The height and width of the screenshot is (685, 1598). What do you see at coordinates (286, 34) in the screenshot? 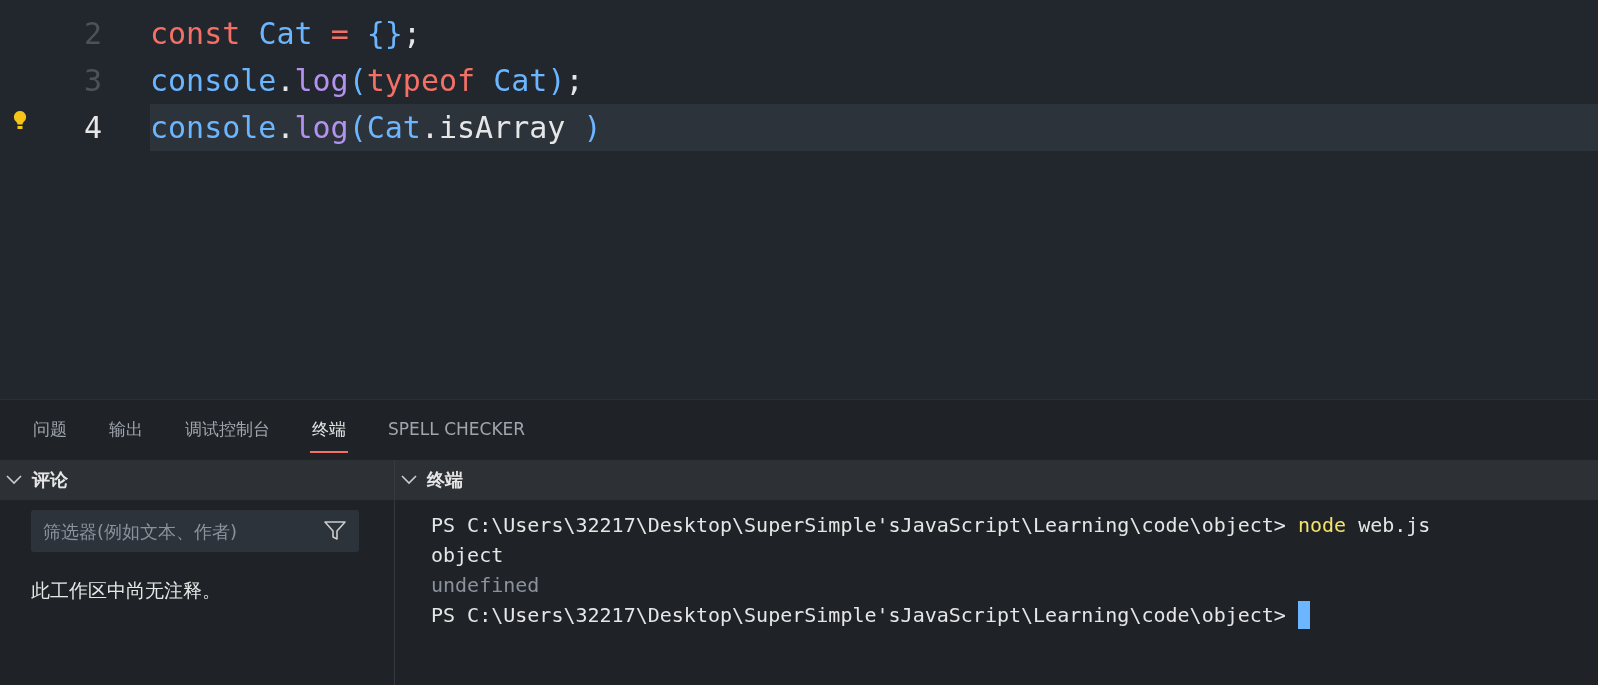
I see `code-line: const Cat = {};` at bounding box center [286, 34].